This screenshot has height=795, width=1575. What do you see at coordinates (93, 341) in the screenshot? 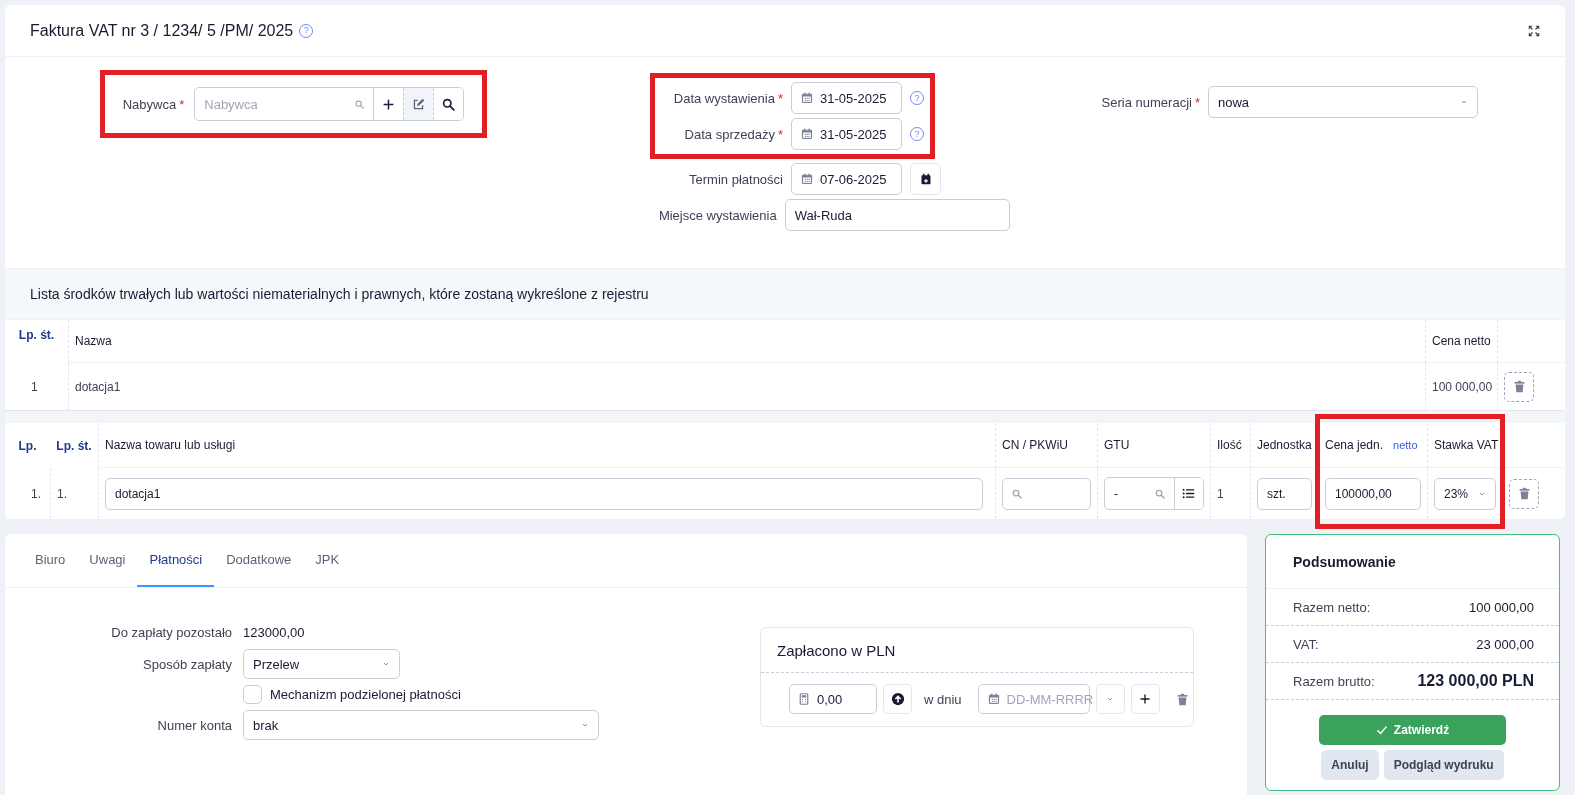
I see `column-header: Nazwa` at bounding box center [93, 341].